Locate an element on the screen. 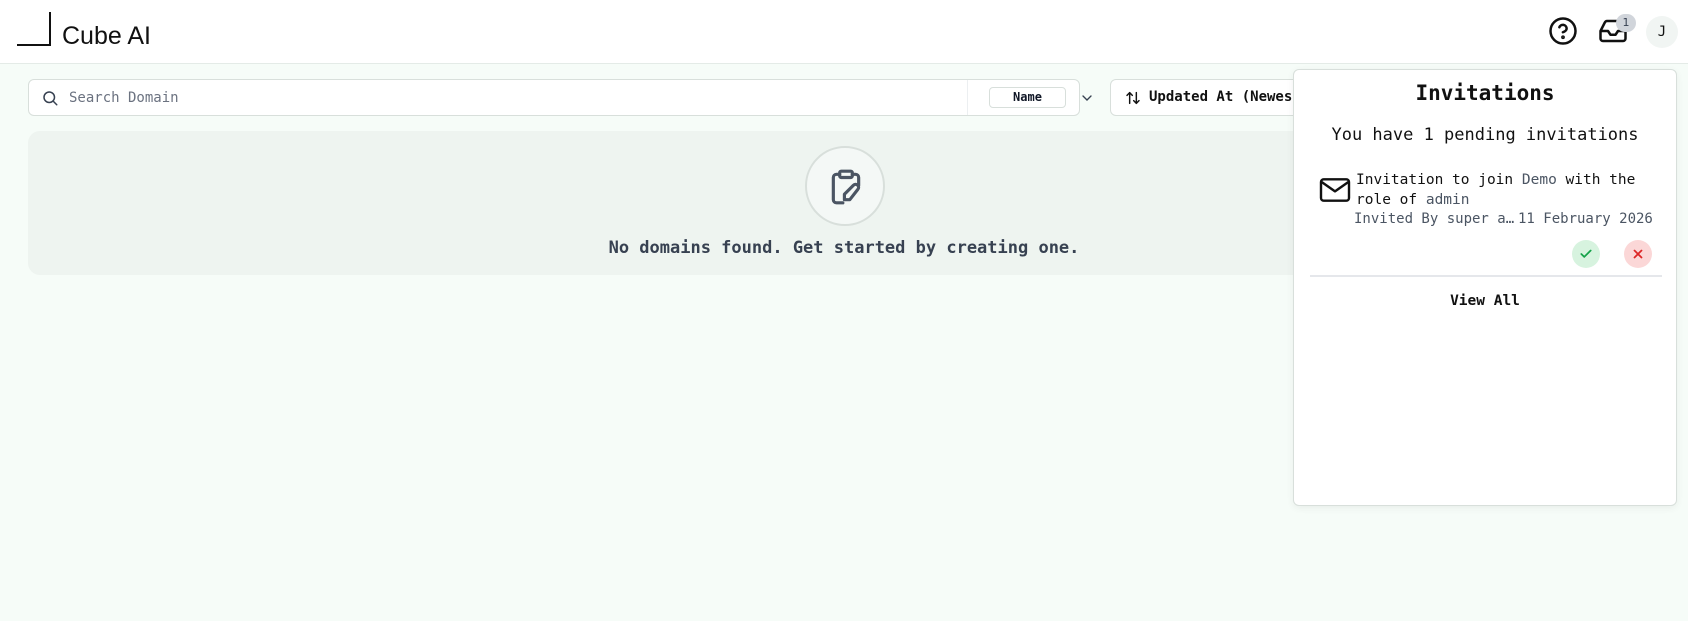 This screenshot has height=621, width=1688. sort-button: Updated At (Newest is located at coordinates (1205, 97).